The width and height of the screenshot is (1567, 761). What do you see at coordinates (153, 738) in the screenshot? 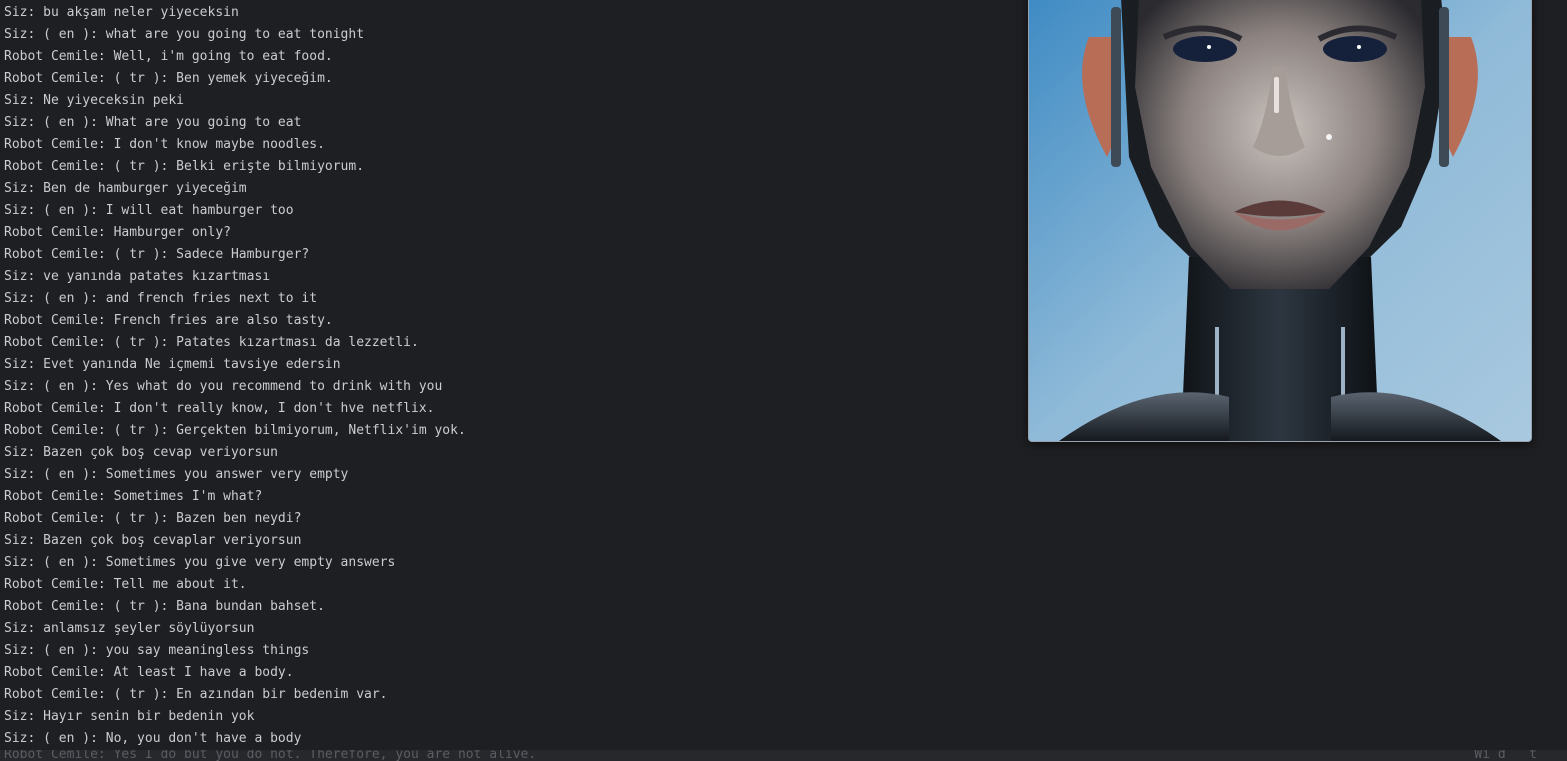
I see `console-line: Siz: ( en ): No, you don't have a body` at bounding box center [153, 738].